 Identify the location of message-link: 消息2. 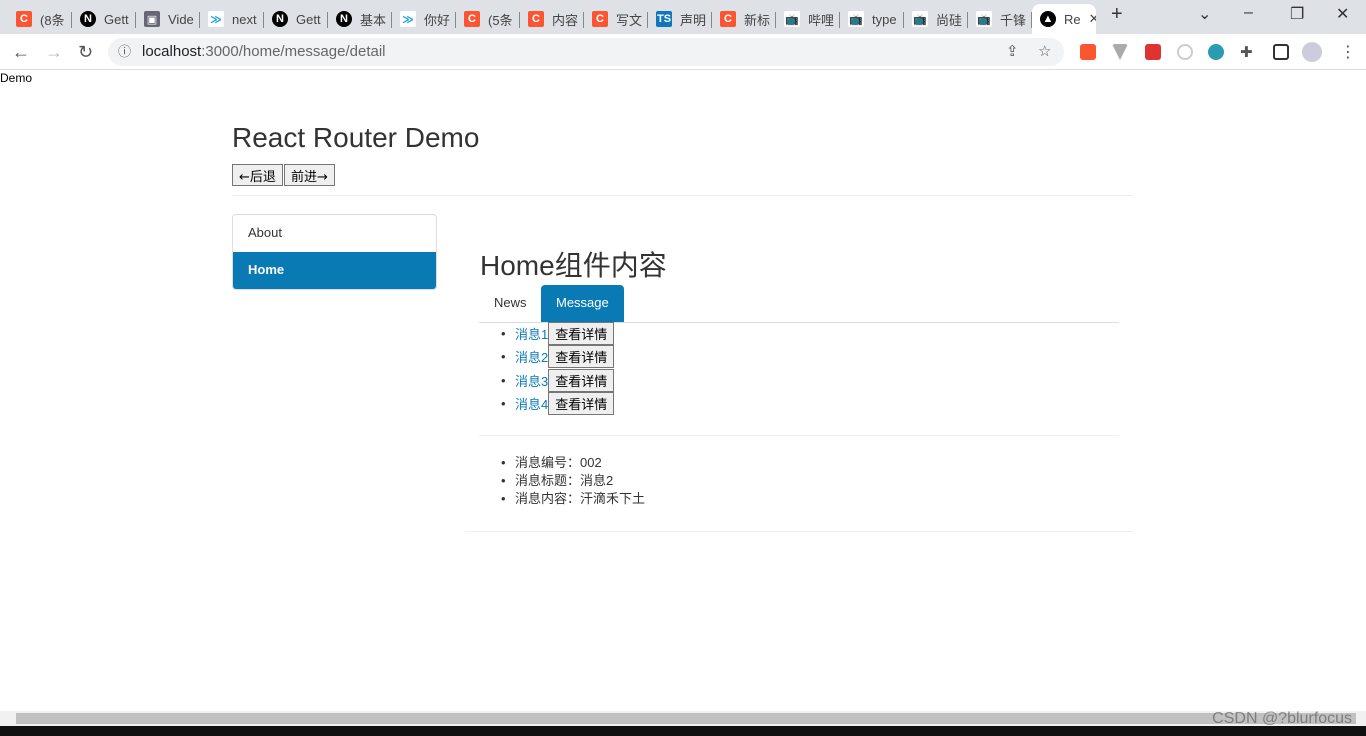
(531, 356).